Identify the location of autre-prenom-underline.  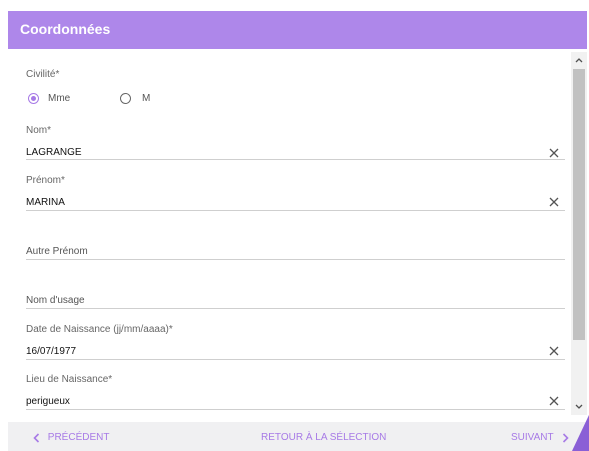
(295, 259).